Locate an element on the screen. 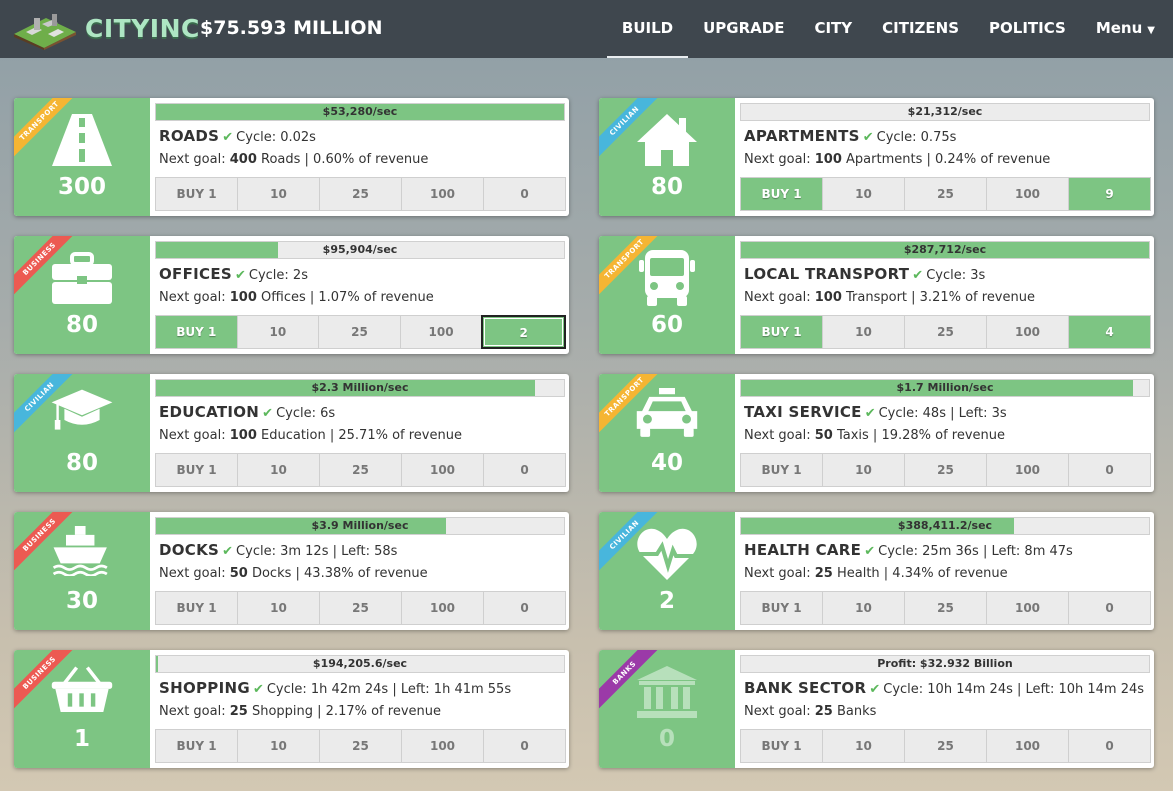  building-name: TAXI SERVICE is located at coordinates (803, 412).